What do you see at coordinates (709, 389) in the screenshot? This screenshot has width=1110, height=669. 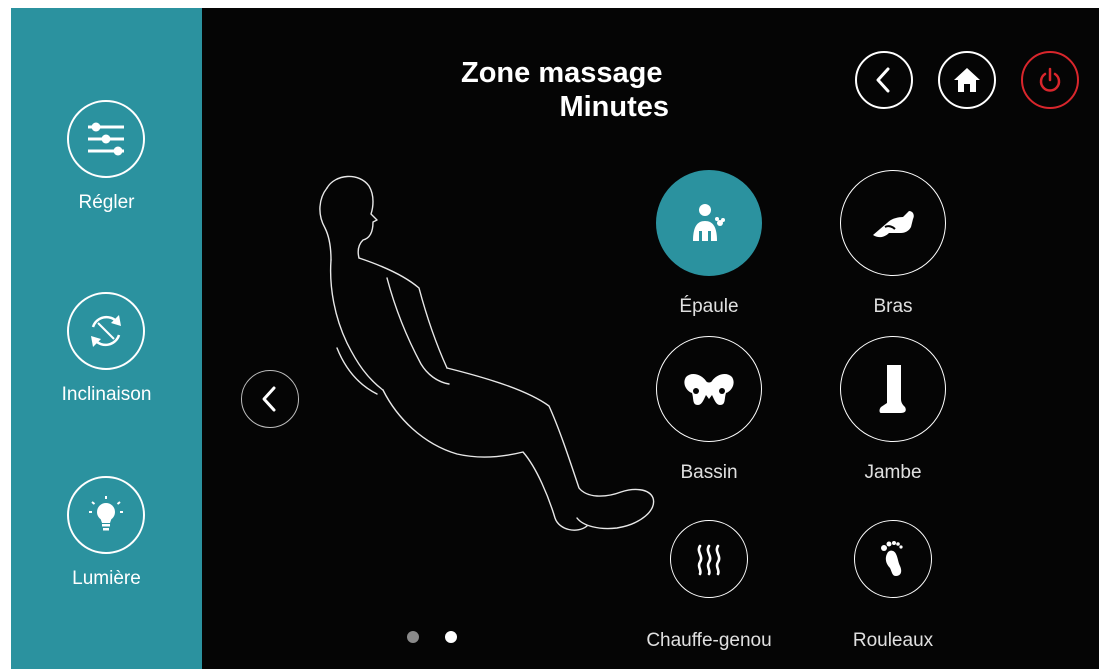 I see `pelvis-icon` at bounding box center [709, 389].